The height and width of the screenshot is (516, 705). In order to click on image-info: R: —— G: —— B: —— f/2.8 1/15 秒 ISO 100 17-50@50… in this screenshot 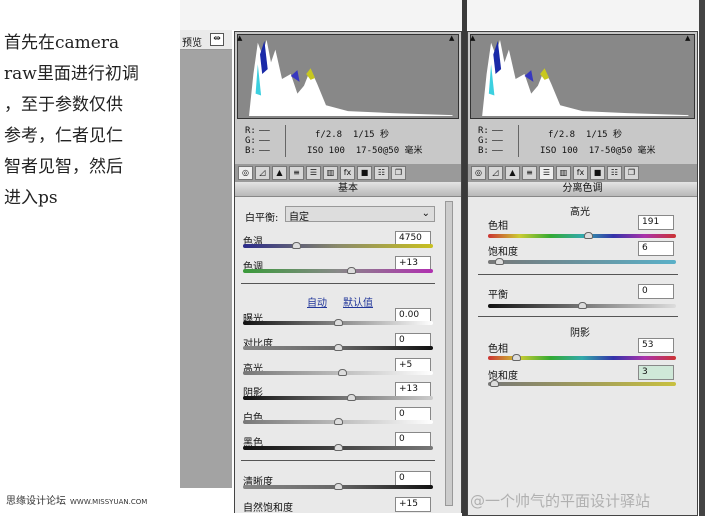, I will do `click(348, 142)`.